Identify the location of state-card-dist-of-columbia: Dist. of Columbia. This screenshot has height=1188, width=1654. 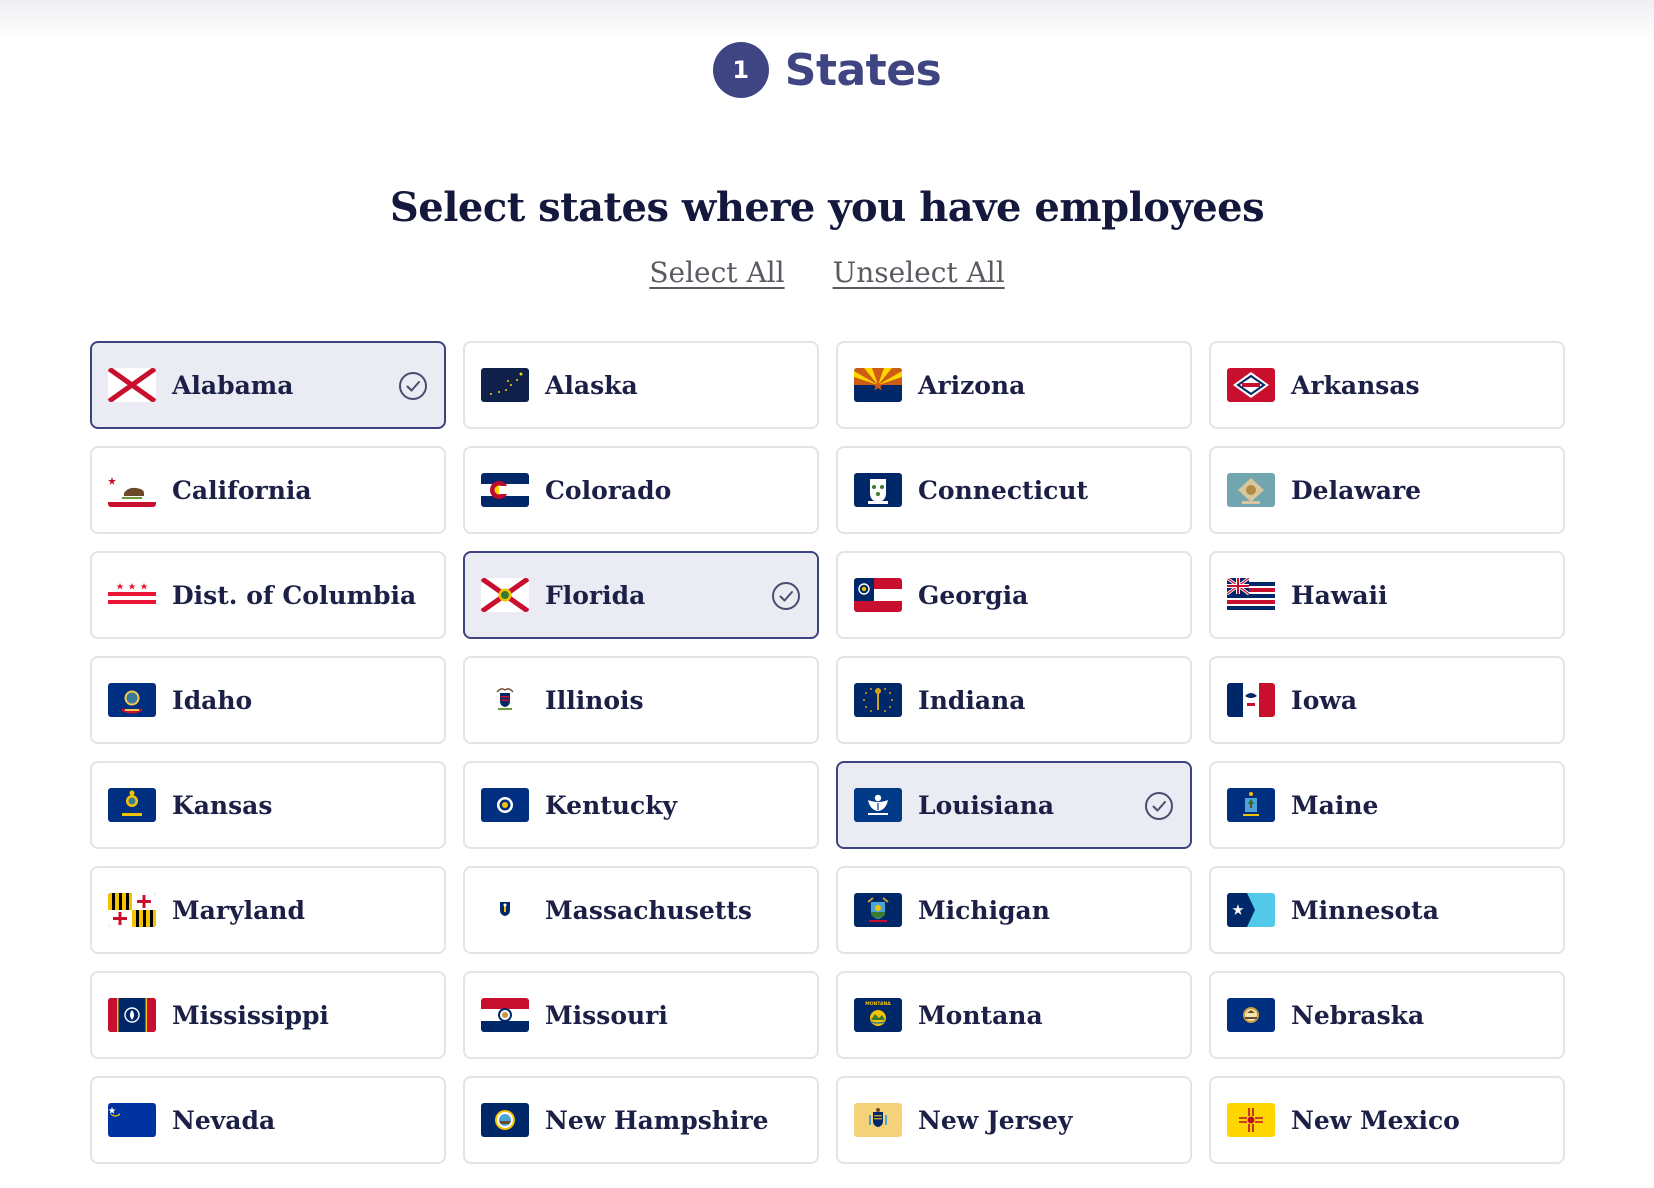
(268, 595).